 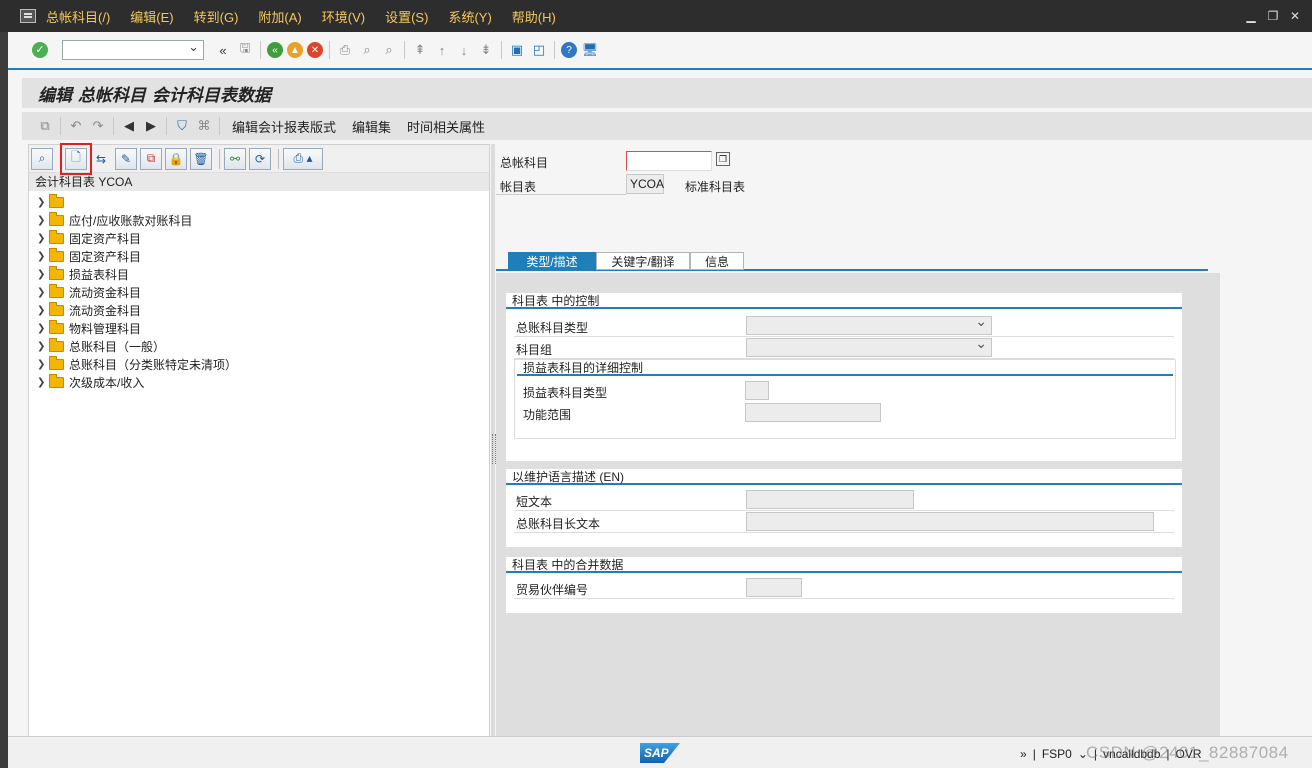 What do you see at coordinates (565, 393) in the screenshot?
I see `pl-type-label: 损益表科目类型` at bounding box center [565, 393].